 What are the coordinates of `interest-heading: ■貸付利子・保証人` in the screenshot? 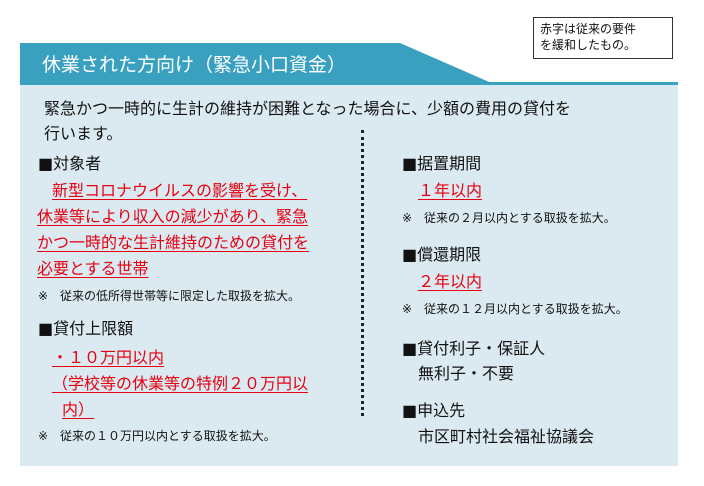 It's located at (474, 348).